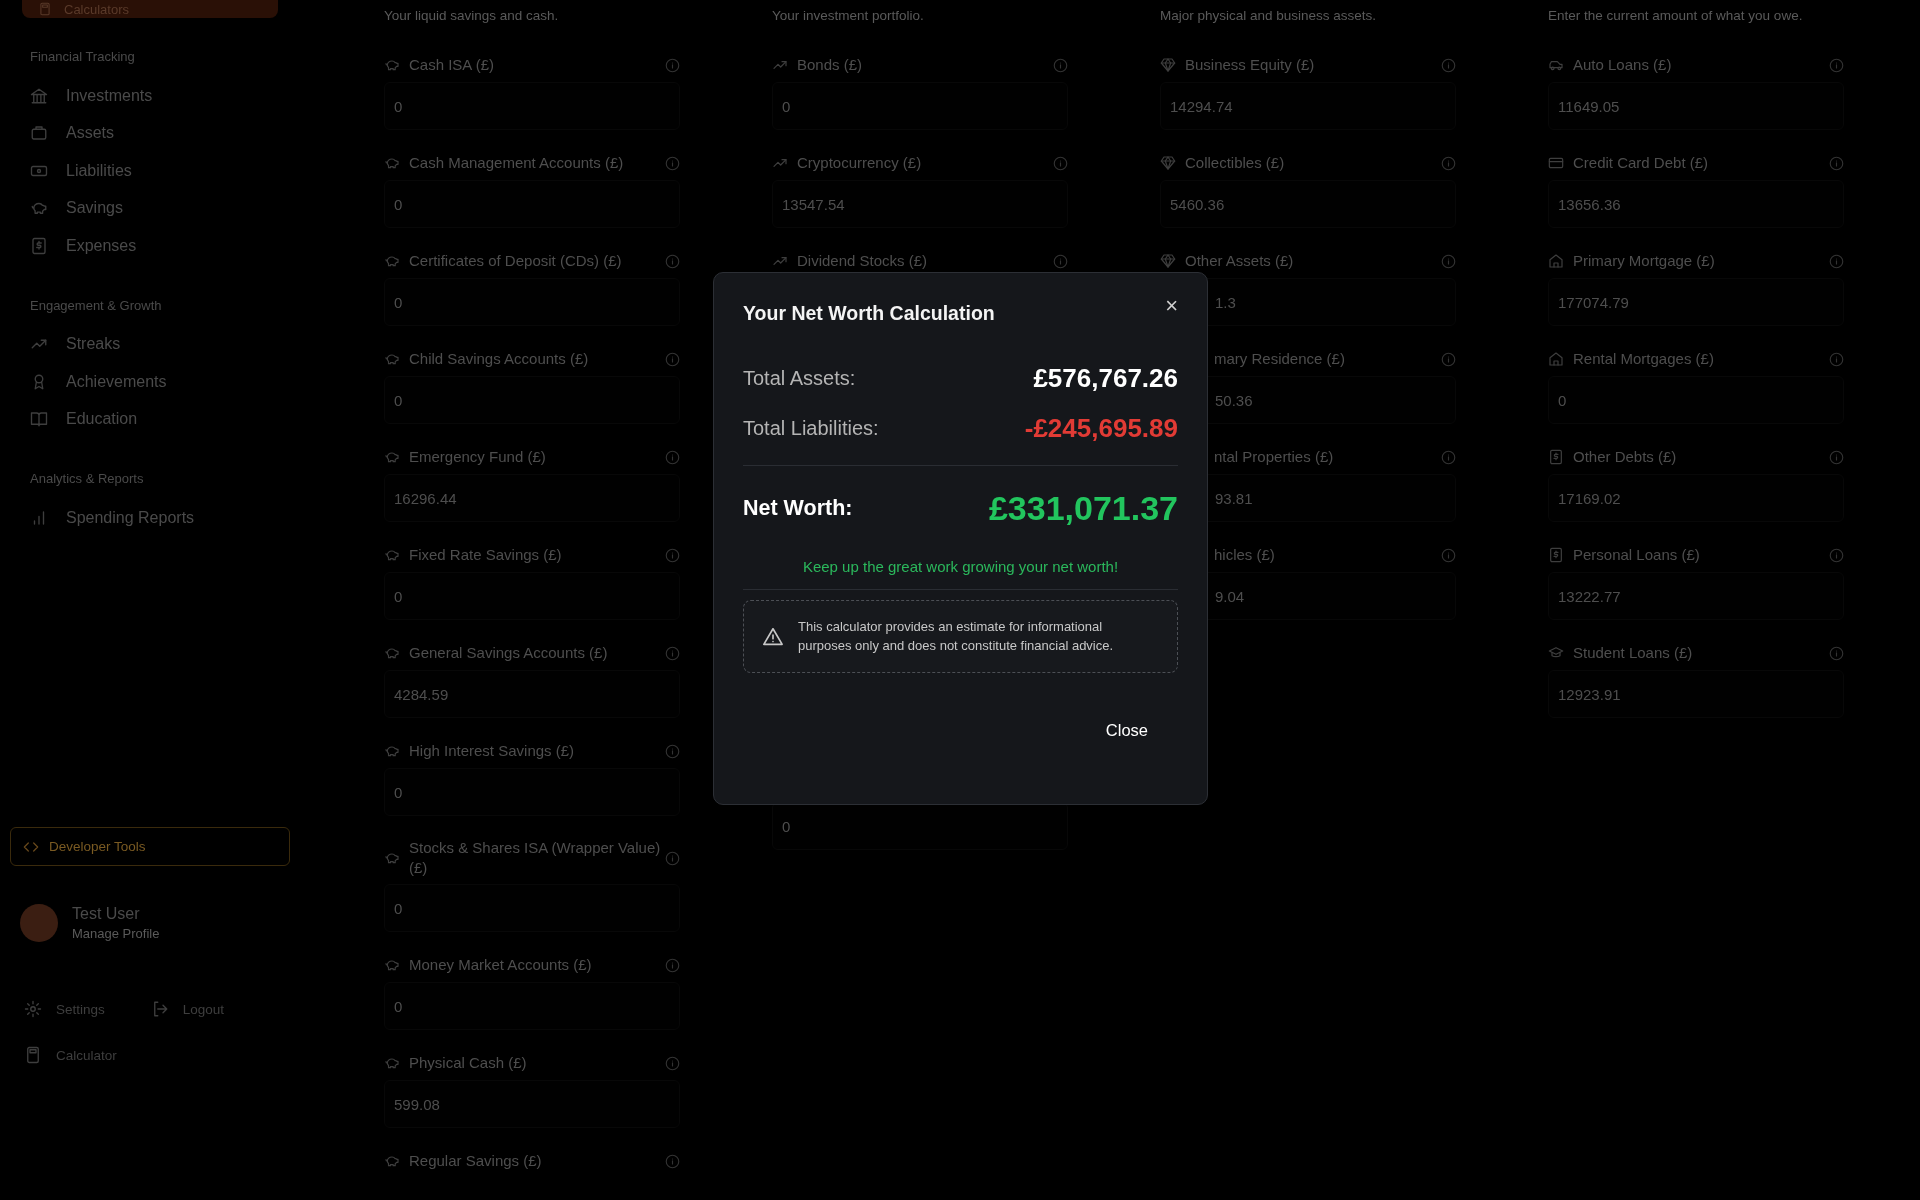  Describe the element at coordinates (150, 344) in the screenshot. I see `sidebar-item: Streaks` at that location.